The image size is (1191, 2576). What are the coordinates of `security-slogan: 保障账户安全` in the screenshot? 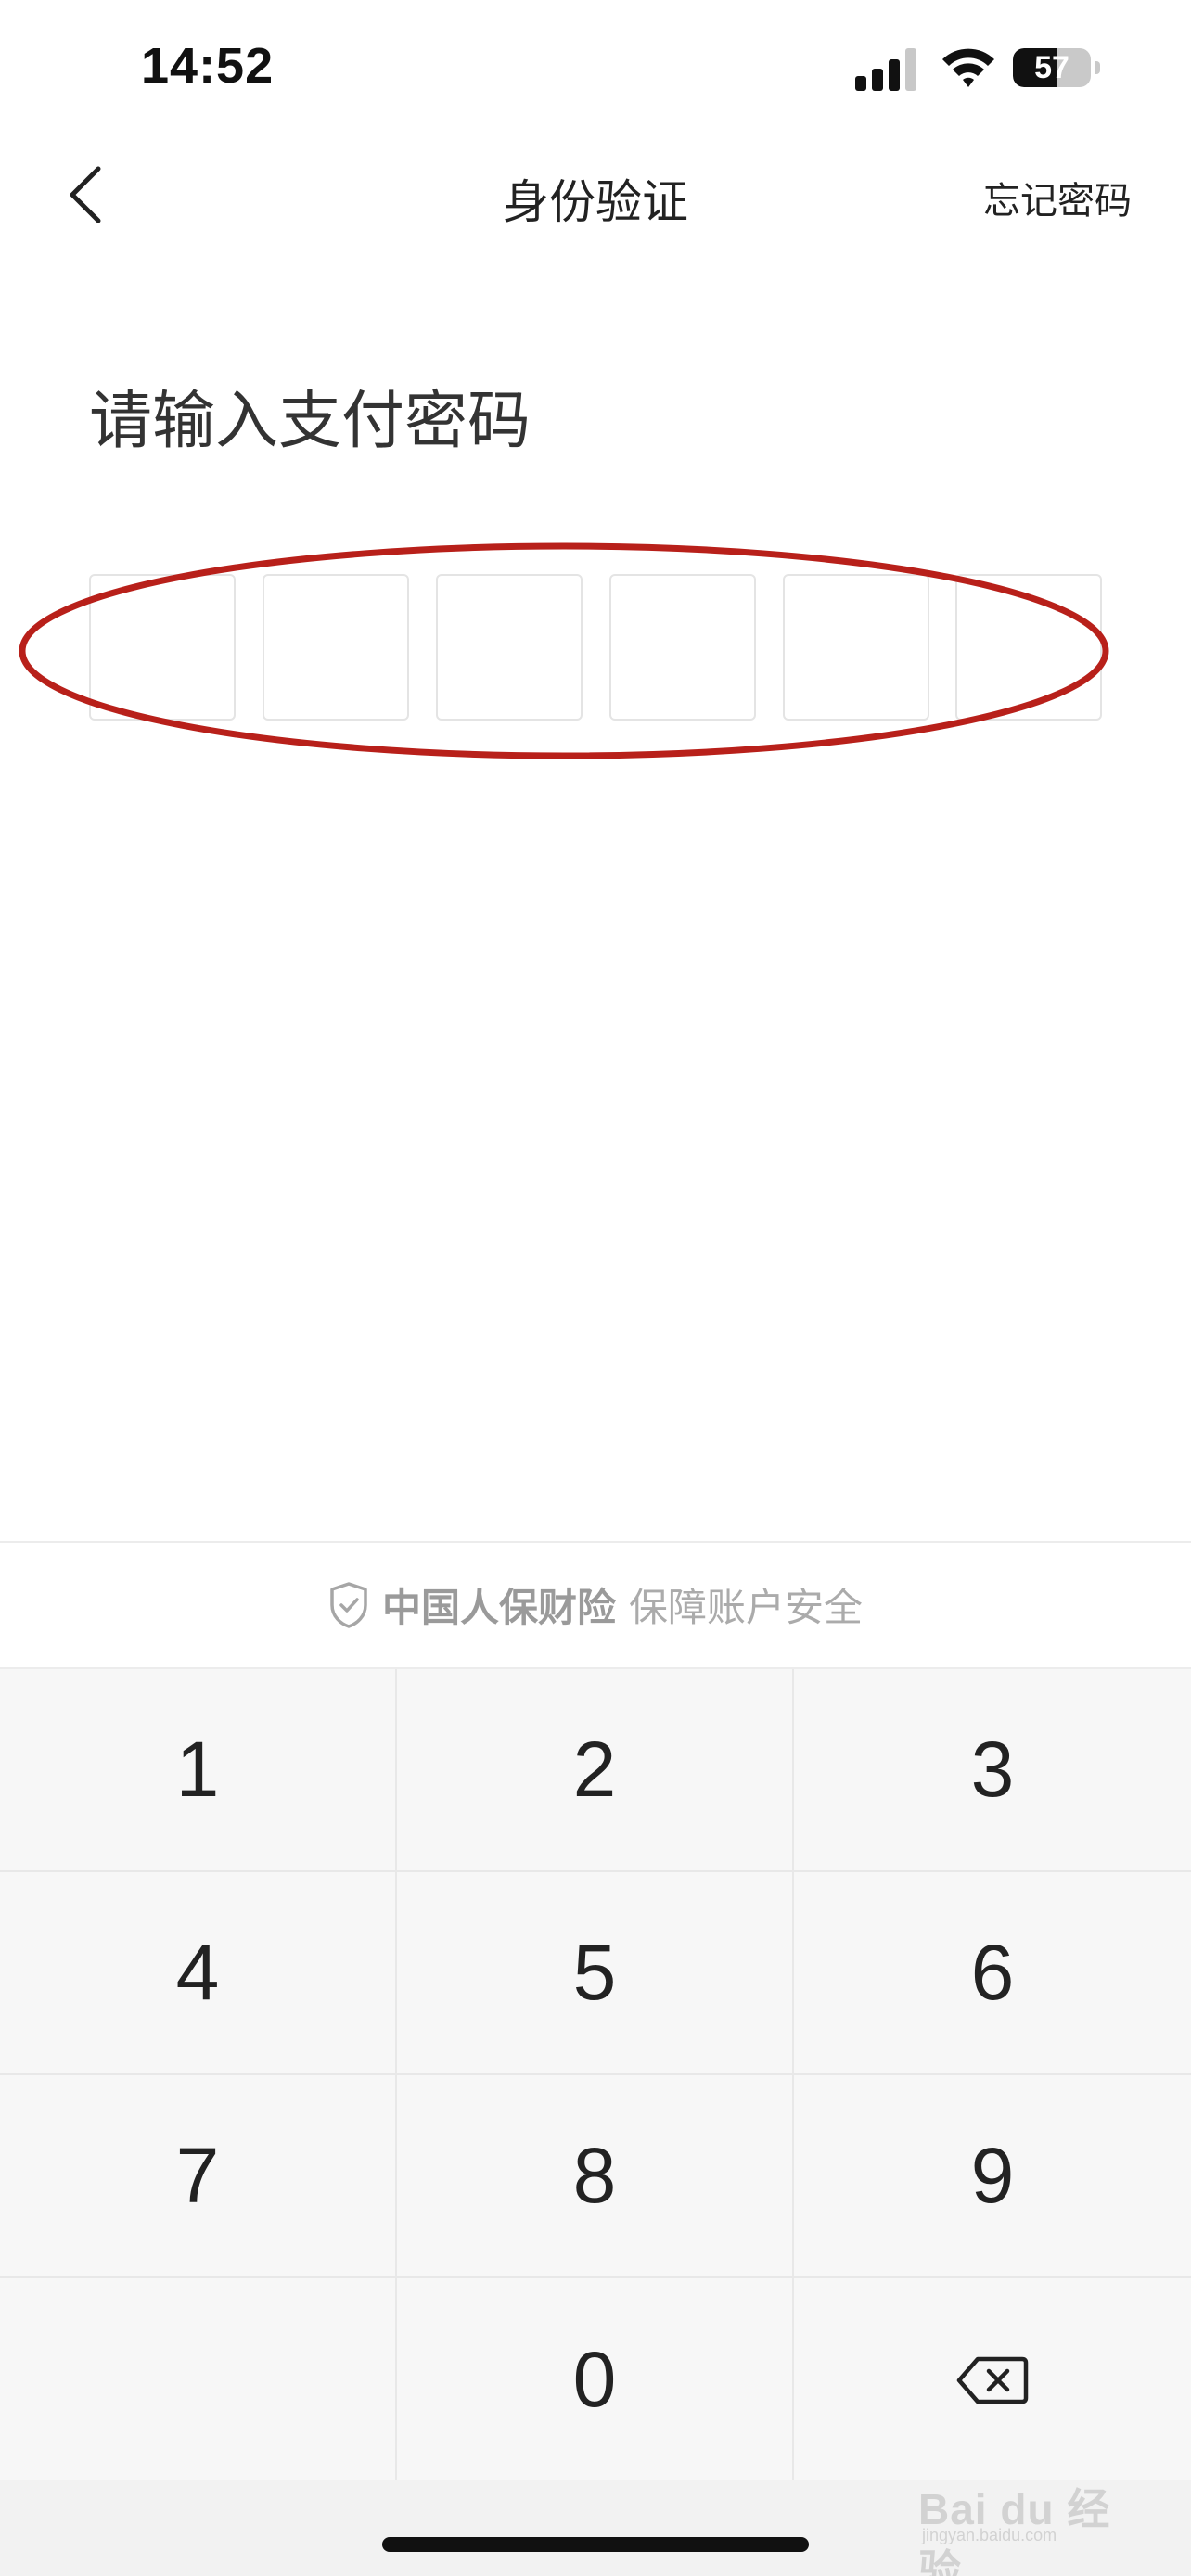 It's located at (746, 1607).